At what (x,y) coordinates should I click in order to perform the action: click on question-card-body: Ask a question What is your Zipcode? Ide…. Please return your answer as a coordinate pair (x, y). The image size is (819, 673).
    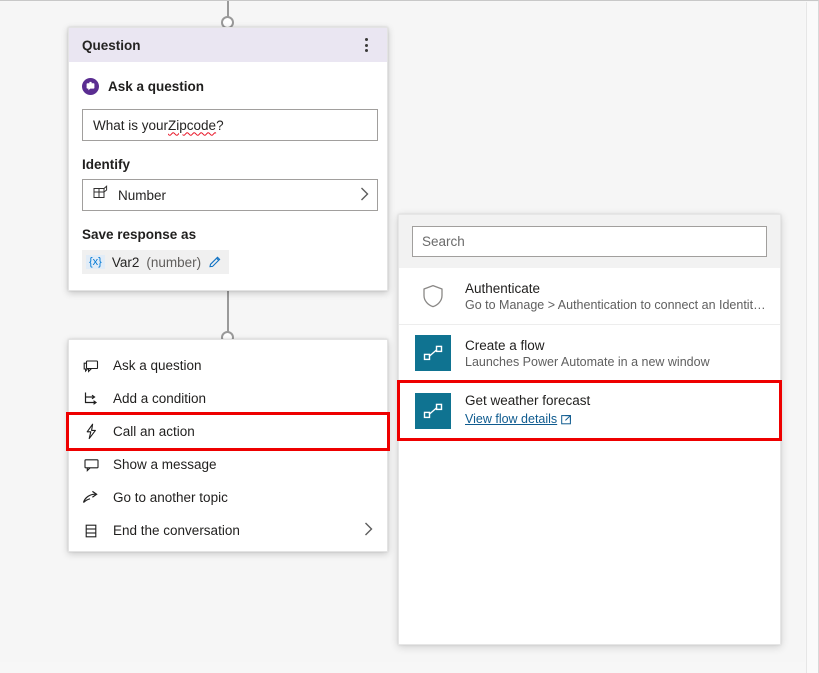
    Looking at the image, I should click on (228, 168).